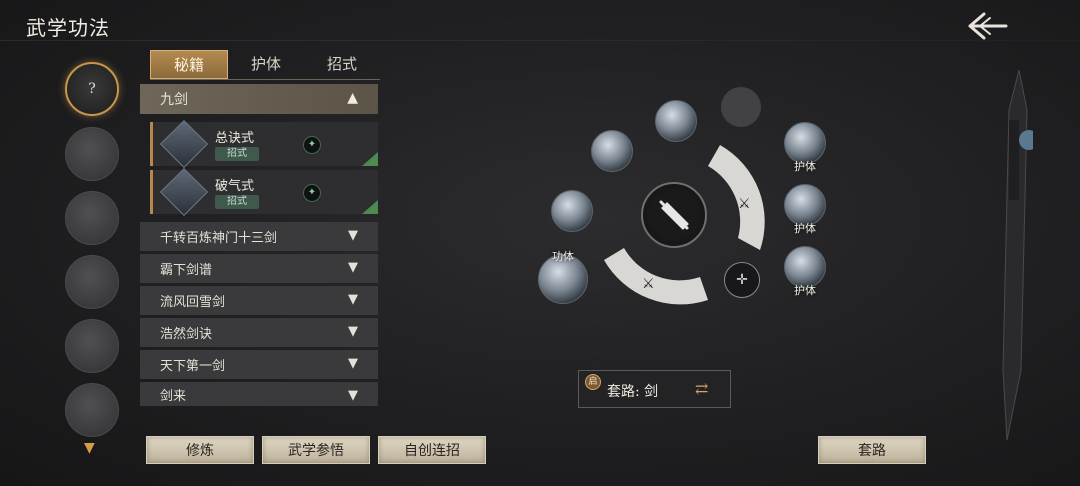 The width and height of the screenshot is (1080, 486). I want to click on tab-bar: 秘籍 护体 招式, so click(265, 65).